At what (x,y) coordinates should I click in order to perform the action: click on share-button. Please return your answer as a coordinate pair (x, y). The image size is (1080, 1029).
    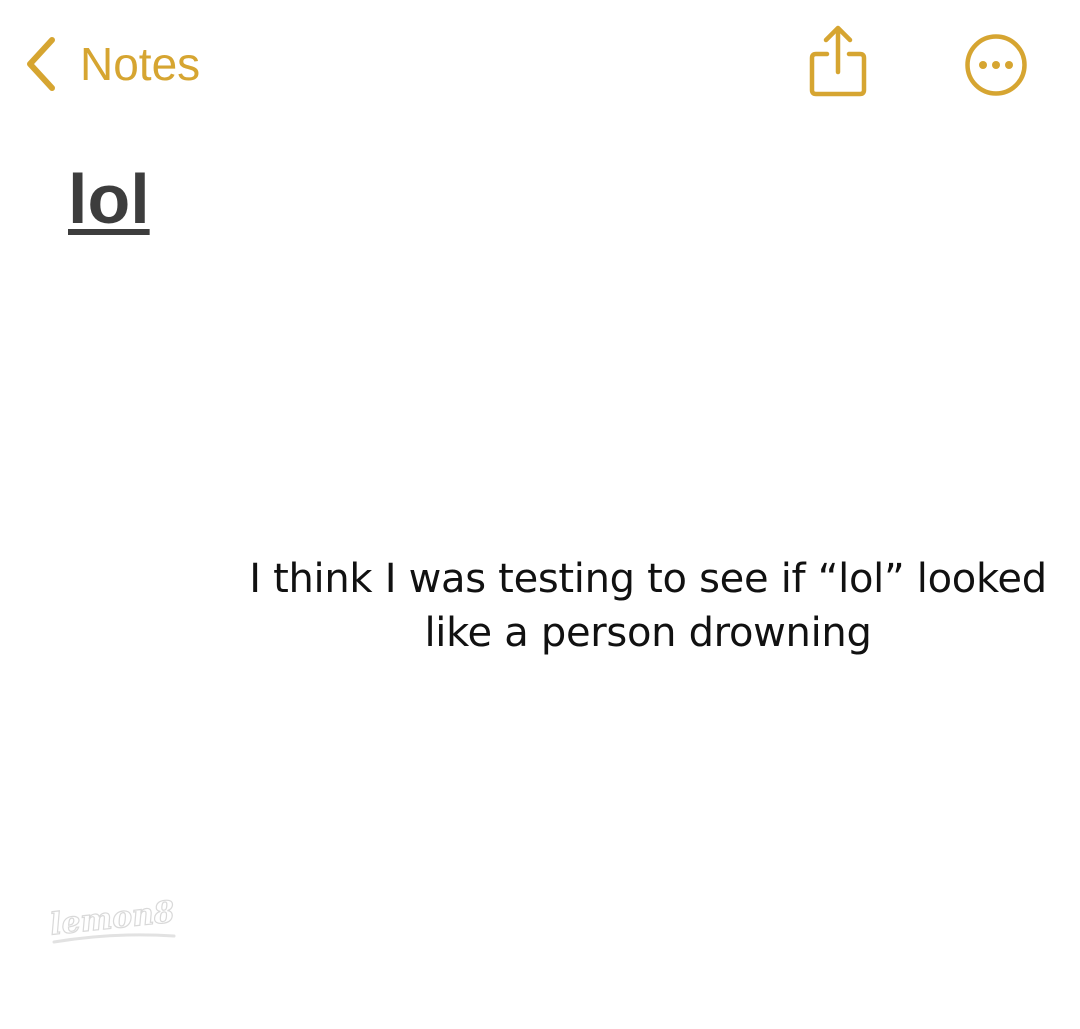
    Looking at the image, I should click on (838, 62).